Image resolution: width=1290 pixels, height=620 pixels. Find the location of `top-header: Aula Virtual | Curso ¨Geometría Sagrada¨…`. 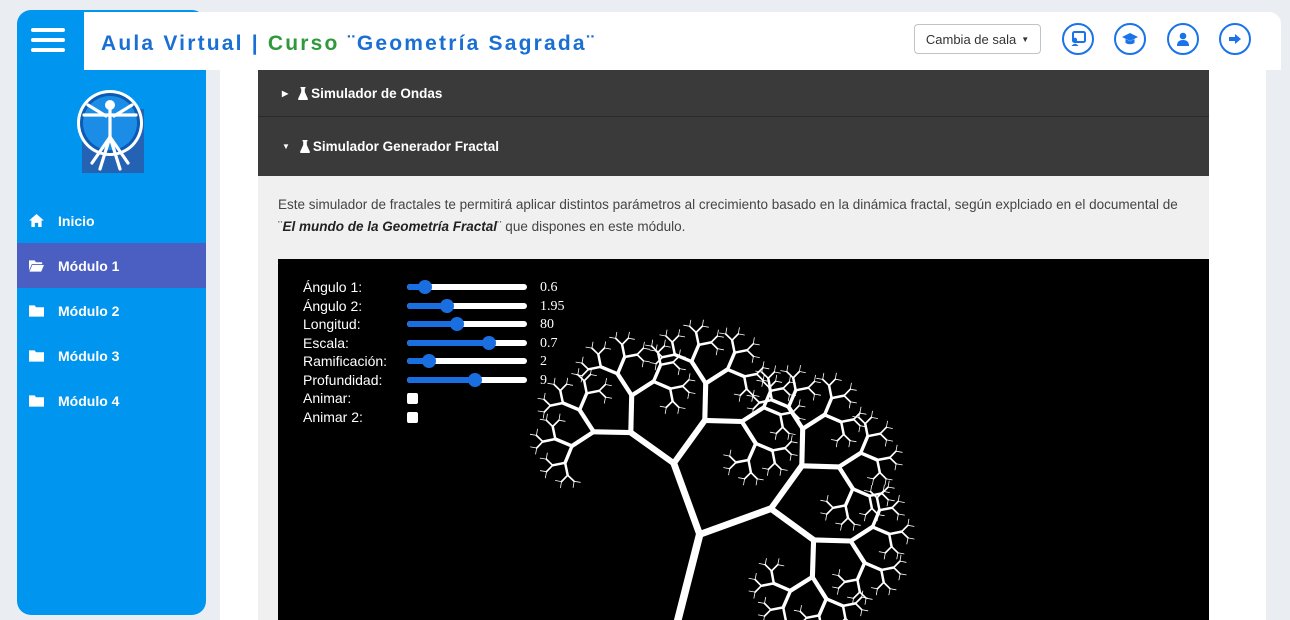

top-header: Aula Virtual | Curso ¨Geometría Sagrada¨… is located at coordinates (682, 41).